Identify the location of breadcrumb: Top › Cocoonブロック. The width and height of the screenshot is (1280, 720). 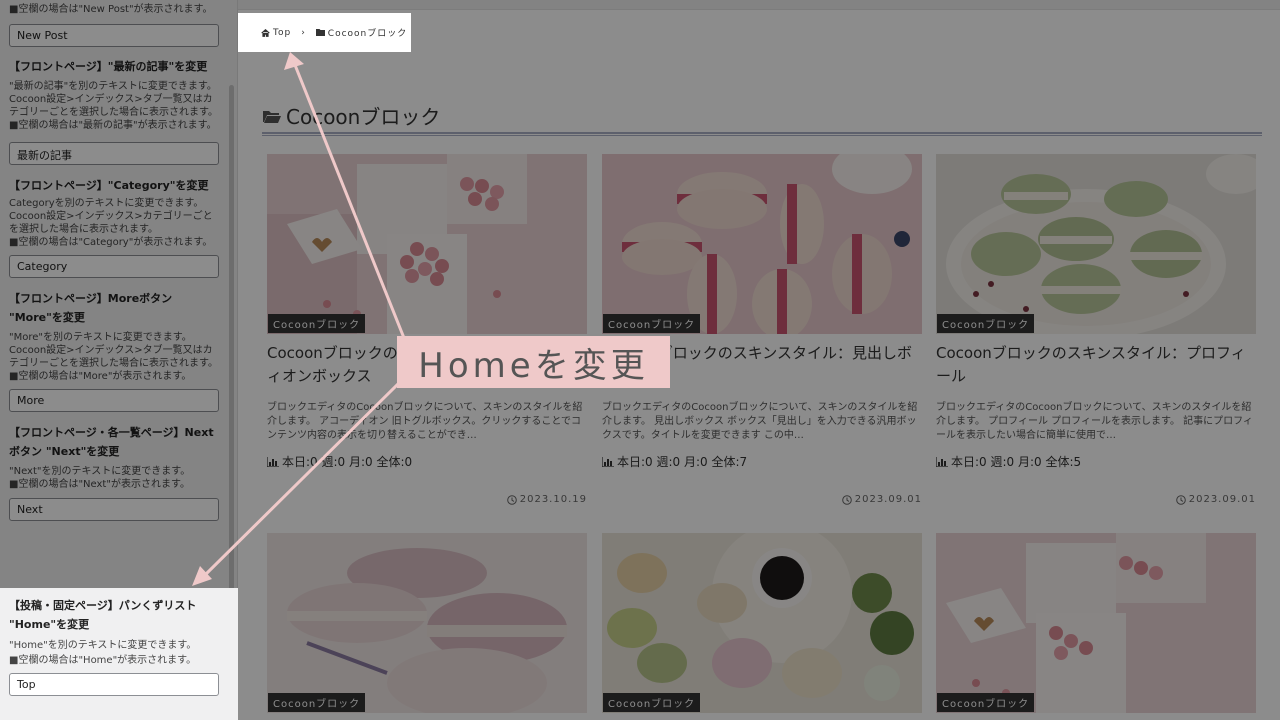
(324, 32).